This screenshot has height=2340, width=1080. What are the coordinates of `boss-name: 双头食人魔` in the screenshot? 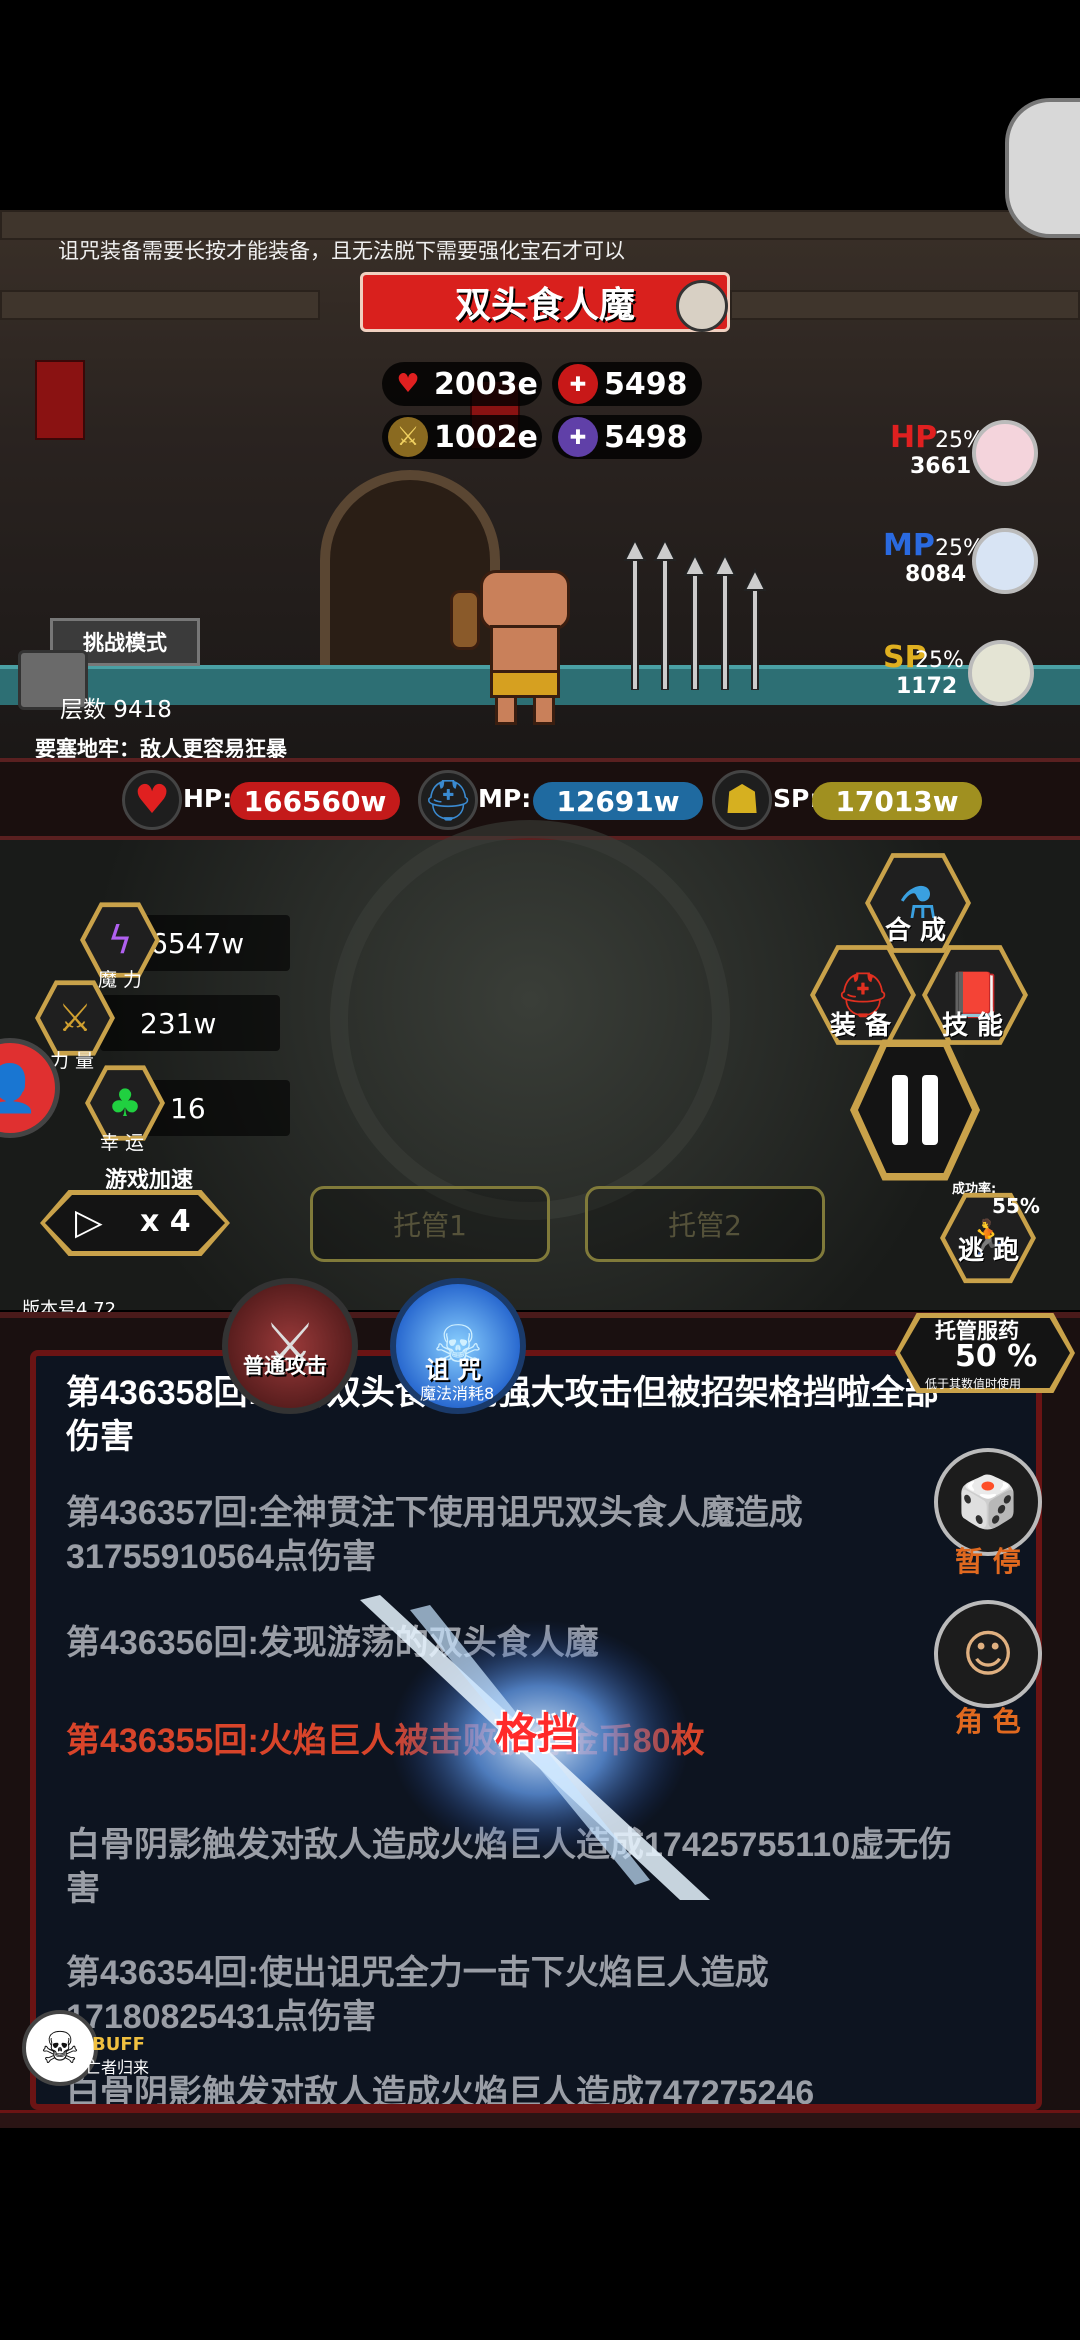 It's located at (545, 302).